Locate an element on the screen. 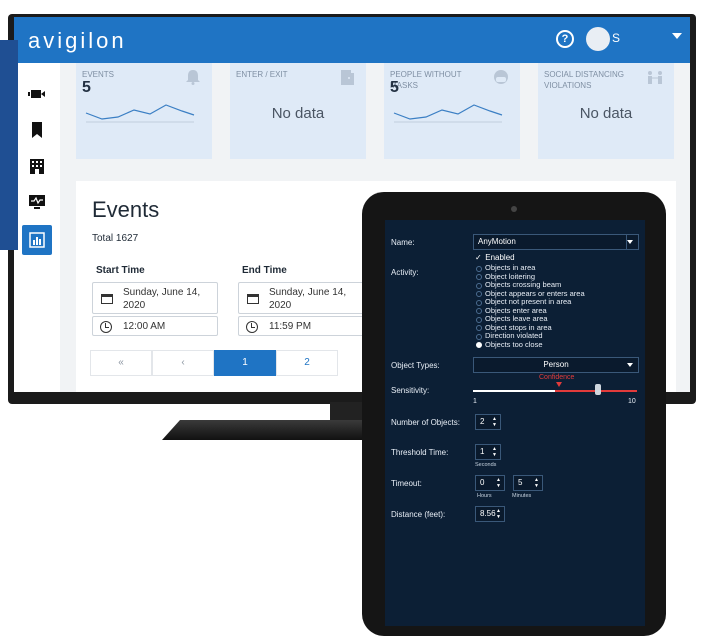 This screenshot has height=636, width=703. start-time-picker: 12:00 AM is located at coordinates (155, 326).